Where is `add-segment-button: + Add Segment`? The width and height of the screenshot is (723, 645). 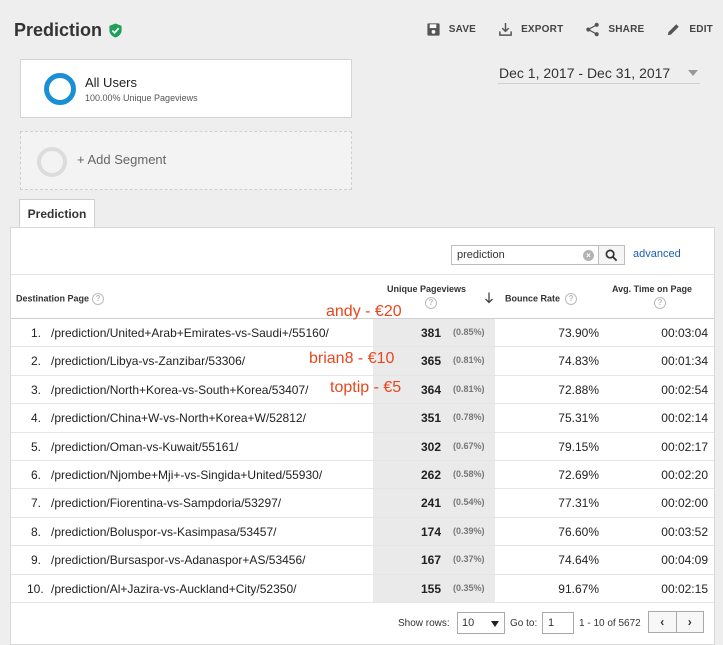
add-segment-button: + Add Segment is located at coordinates (186, 160).